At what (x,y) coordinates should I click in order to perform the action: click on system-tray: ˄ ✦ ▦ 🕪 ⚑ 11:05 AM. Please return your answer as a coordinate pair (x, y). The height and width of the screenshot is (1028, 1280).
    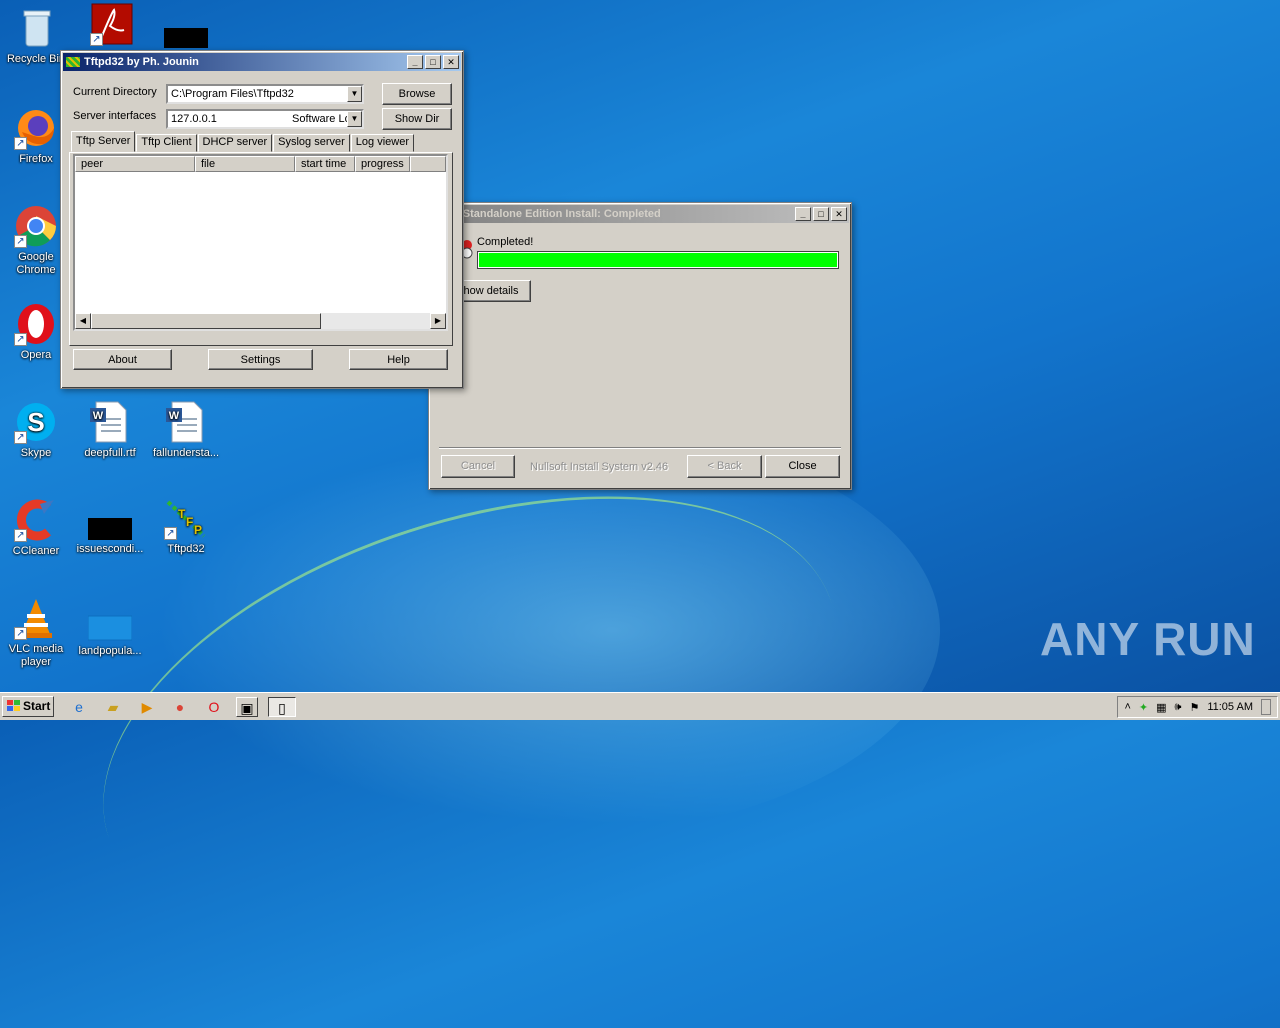
    Looking at the image, I should click on (1197, 707).